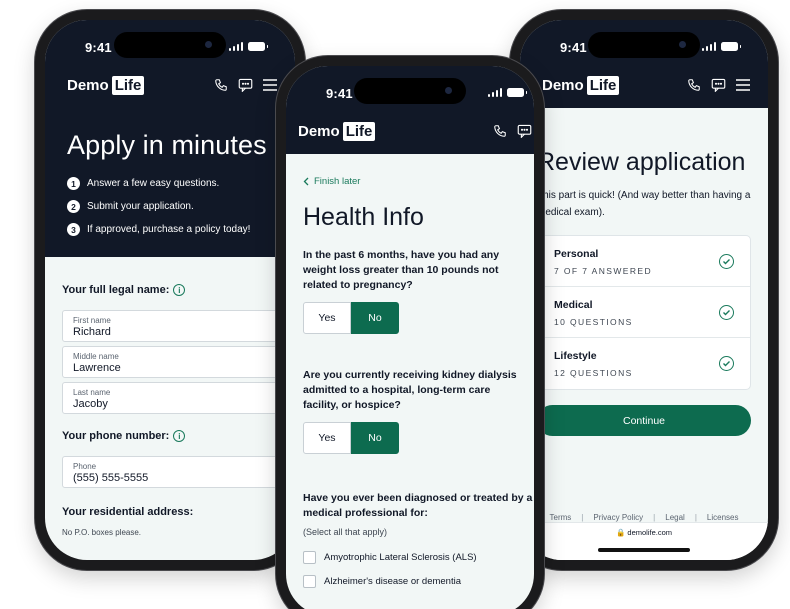 Image resolution: width=790 pixels, height=609 pixels. Describe the element at coordinates (85, 466) in the screenshot. I see `phone-field-label: Phone` at that location.